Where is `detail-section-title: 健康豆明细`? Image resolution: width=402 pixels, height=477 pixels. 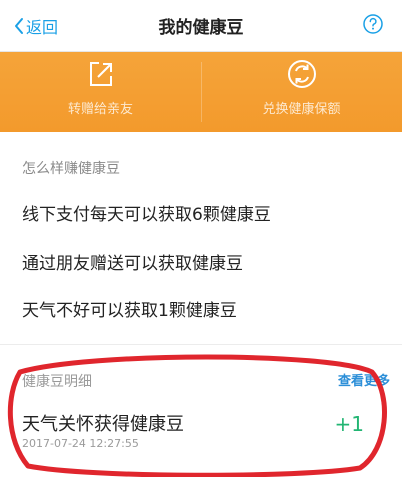 detail-section-title: 健康豆明细 is located at coordinates (57, 382).